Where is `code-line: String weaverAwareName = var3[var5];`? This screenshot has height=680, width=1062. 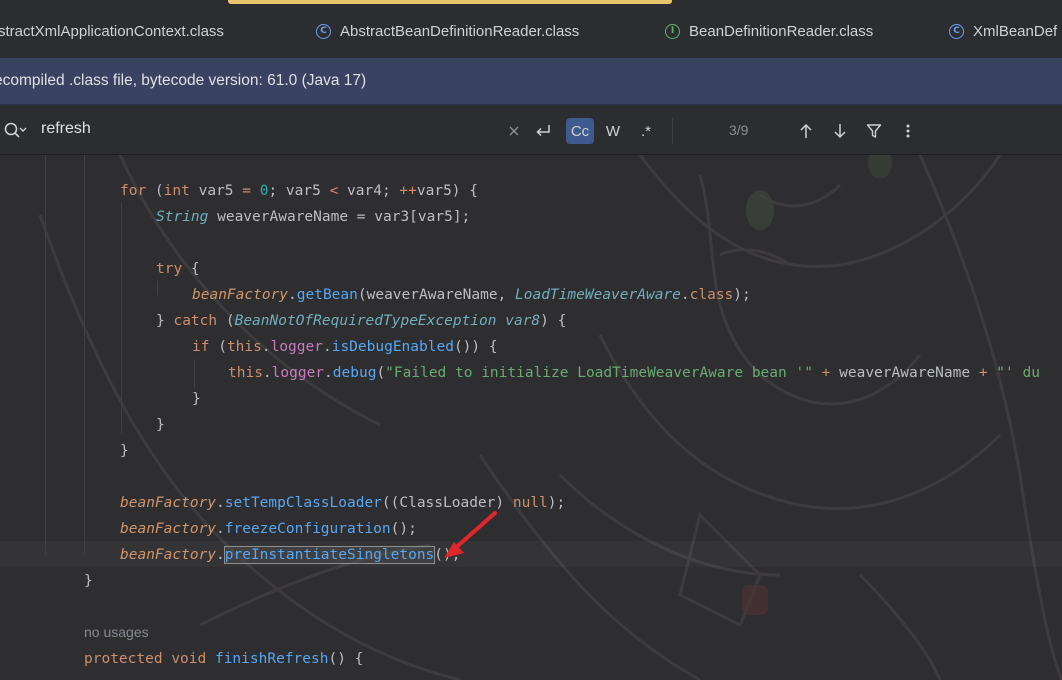
code-line: String weaverAwareName = var3[var5]; is located at coordinates (313, 217).